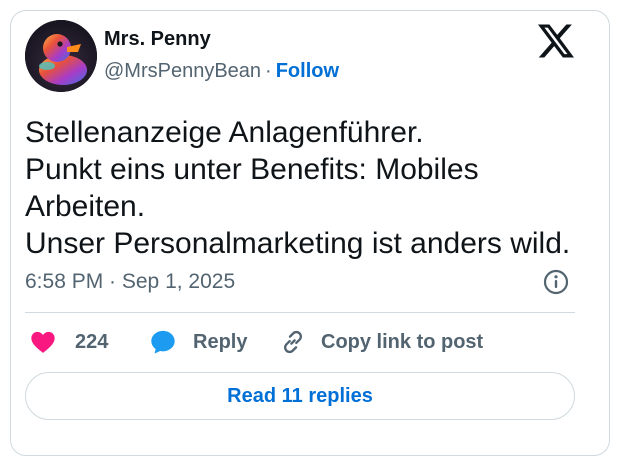 This screenshot has width=620, height=466. Describe the element at coordinates (220, 341) in the screenshot. I see `reply-label: Reply` at that location.